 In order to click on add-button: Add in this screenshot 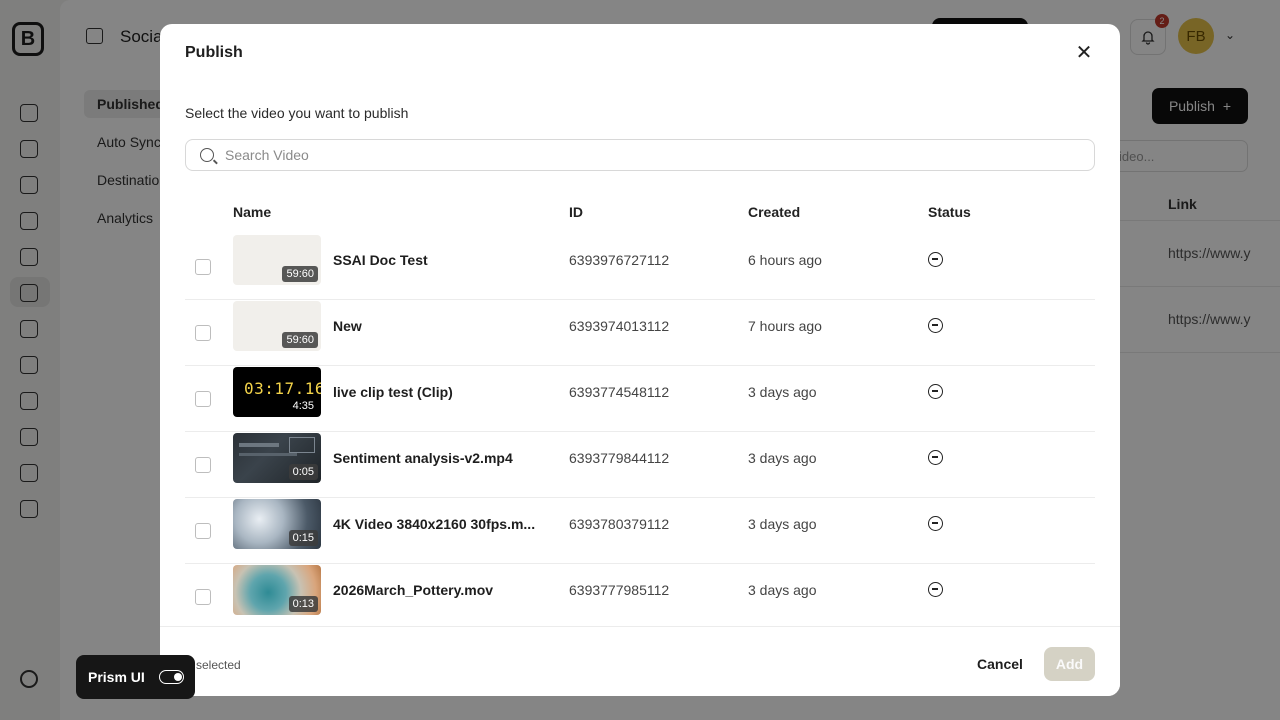, I will do `click(1069, 664)`.